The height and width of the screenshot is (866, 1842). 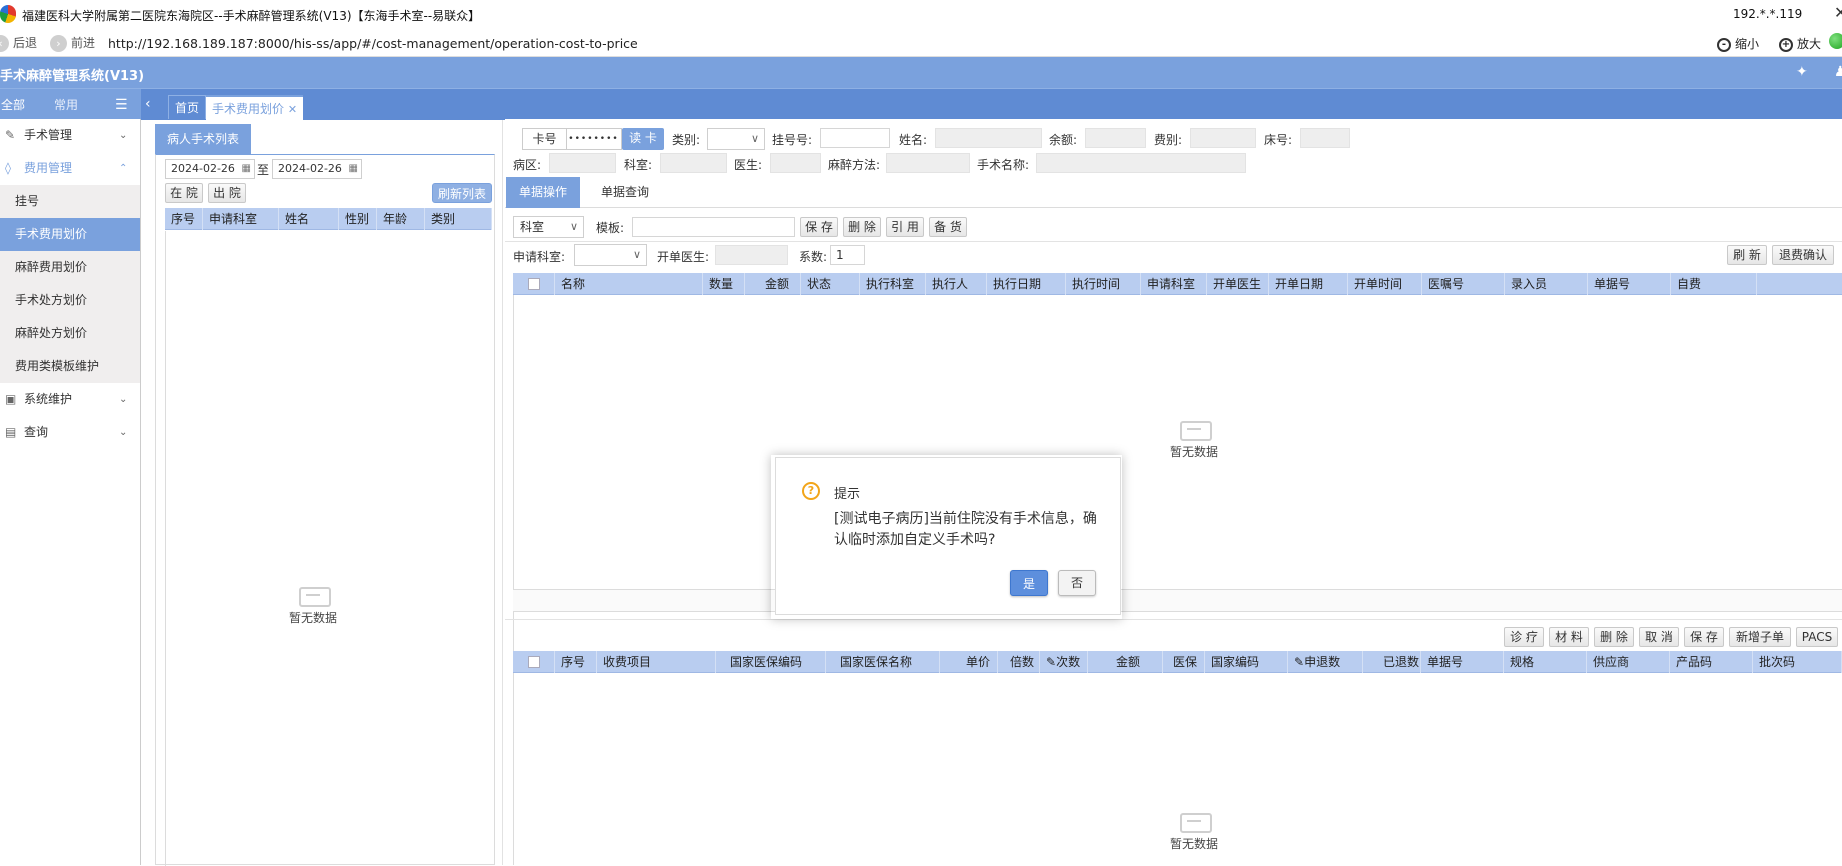 I want to click on date-from-input: 2024-02-26 ▦, so click(x=210, y=169).